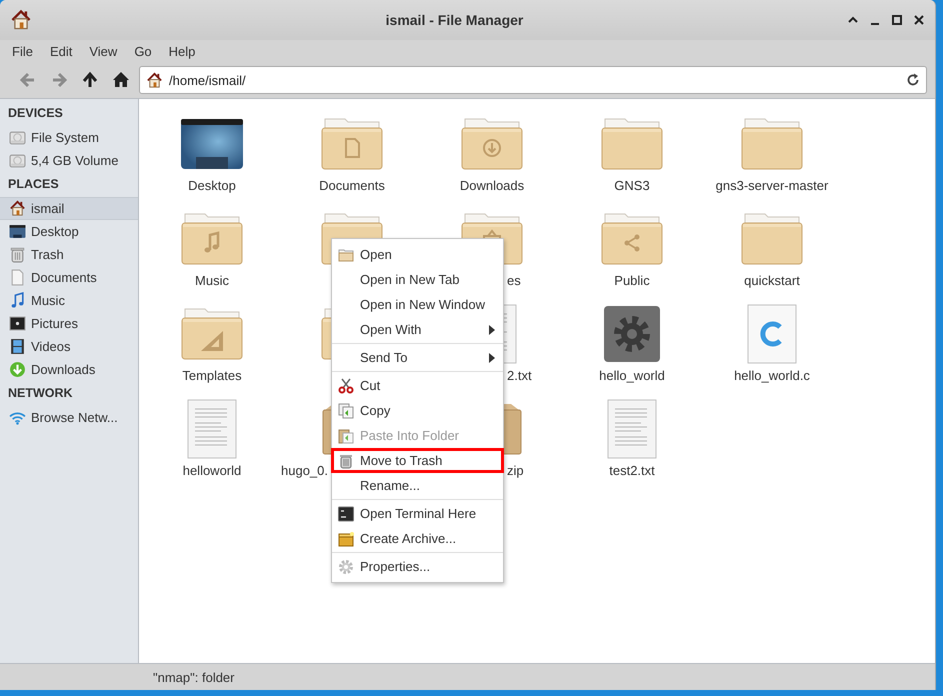 Image resolution: width=943 pixels, height=696 pixels. What do you see at coordinates (632, 280) in the screenshot?
I see `file-name: Public` at bounding box center [632, 280].